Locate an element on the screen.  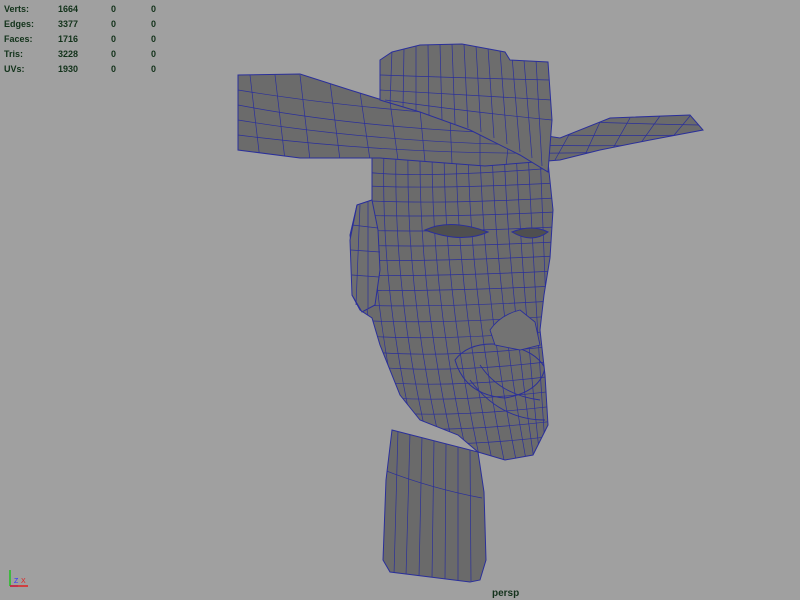
z-axis-label: Z is located at coordinates (16, 581).